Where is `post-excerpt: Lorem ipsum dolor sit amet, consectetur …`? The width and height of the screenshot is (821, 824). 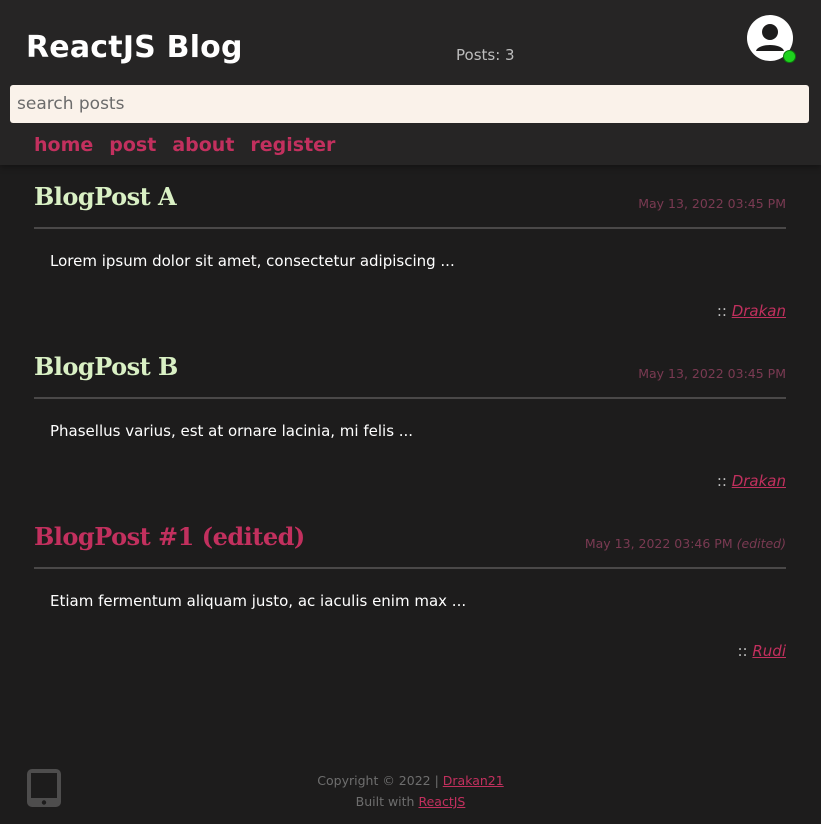 post-excerpt: Lorem ipsum dolor sit amet, consectetur … is located at coordinates (252, 261).